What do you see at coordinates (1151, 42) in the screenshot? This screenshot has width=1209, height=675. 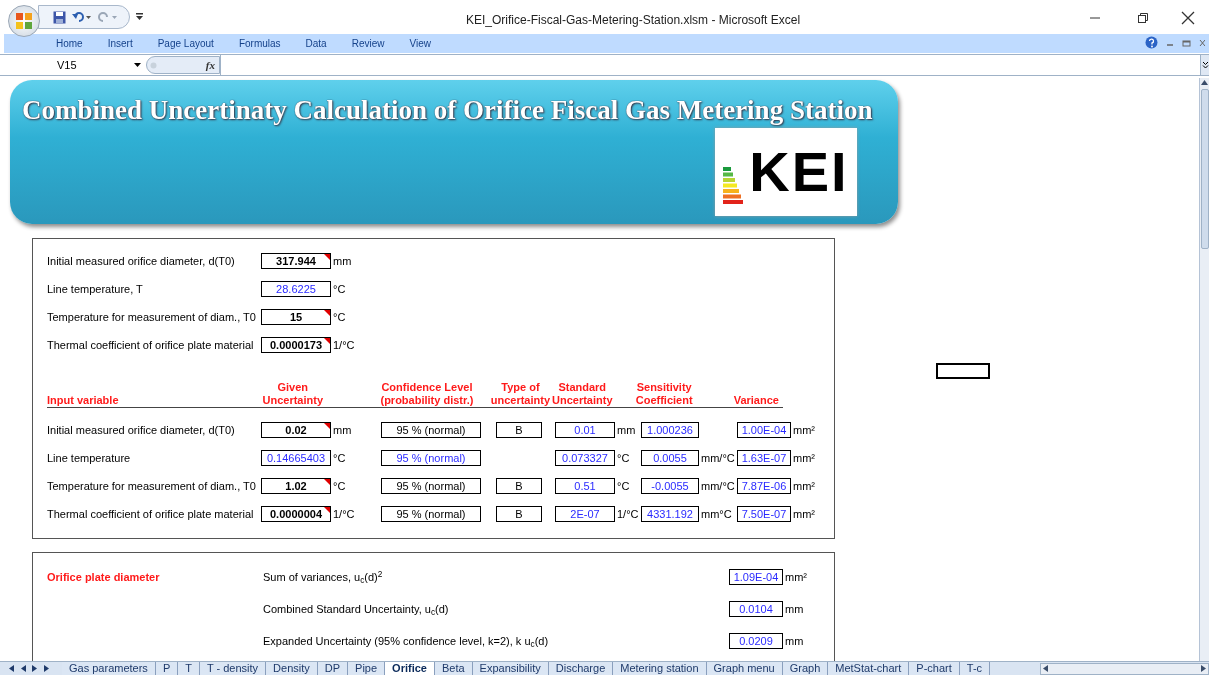 I see `help-icon` at bounding box center [1151, 42].